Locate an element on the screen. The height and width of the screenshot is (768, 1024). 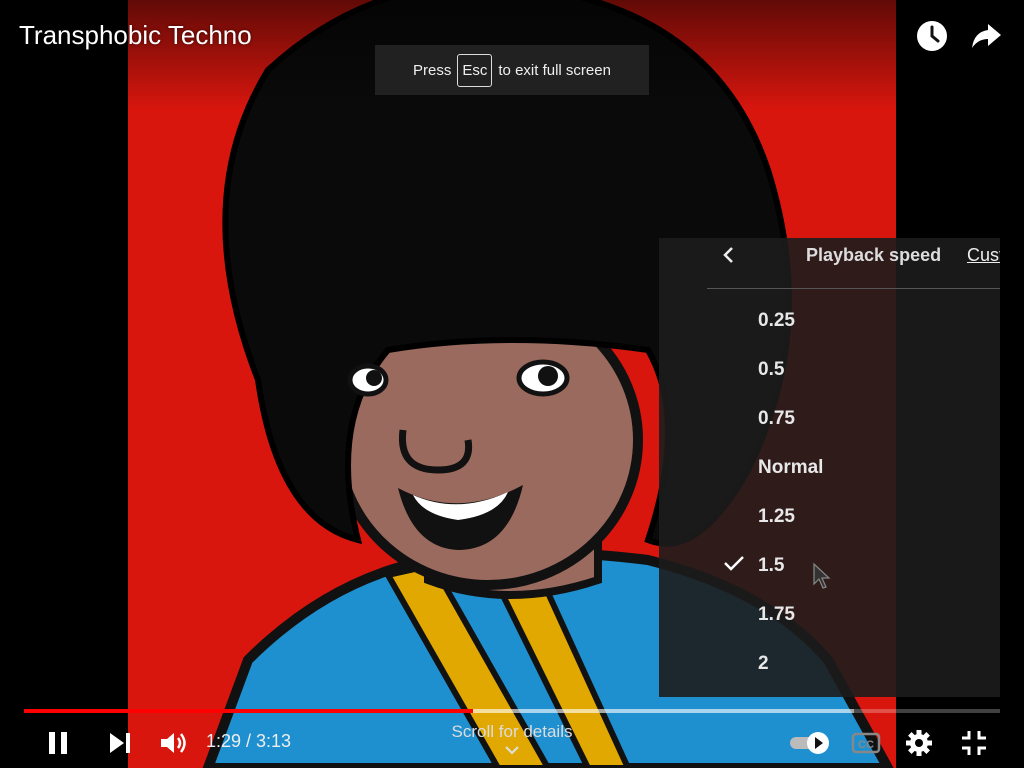
speed-option-0.25: 0.25 is located at coordinates (829, 322).